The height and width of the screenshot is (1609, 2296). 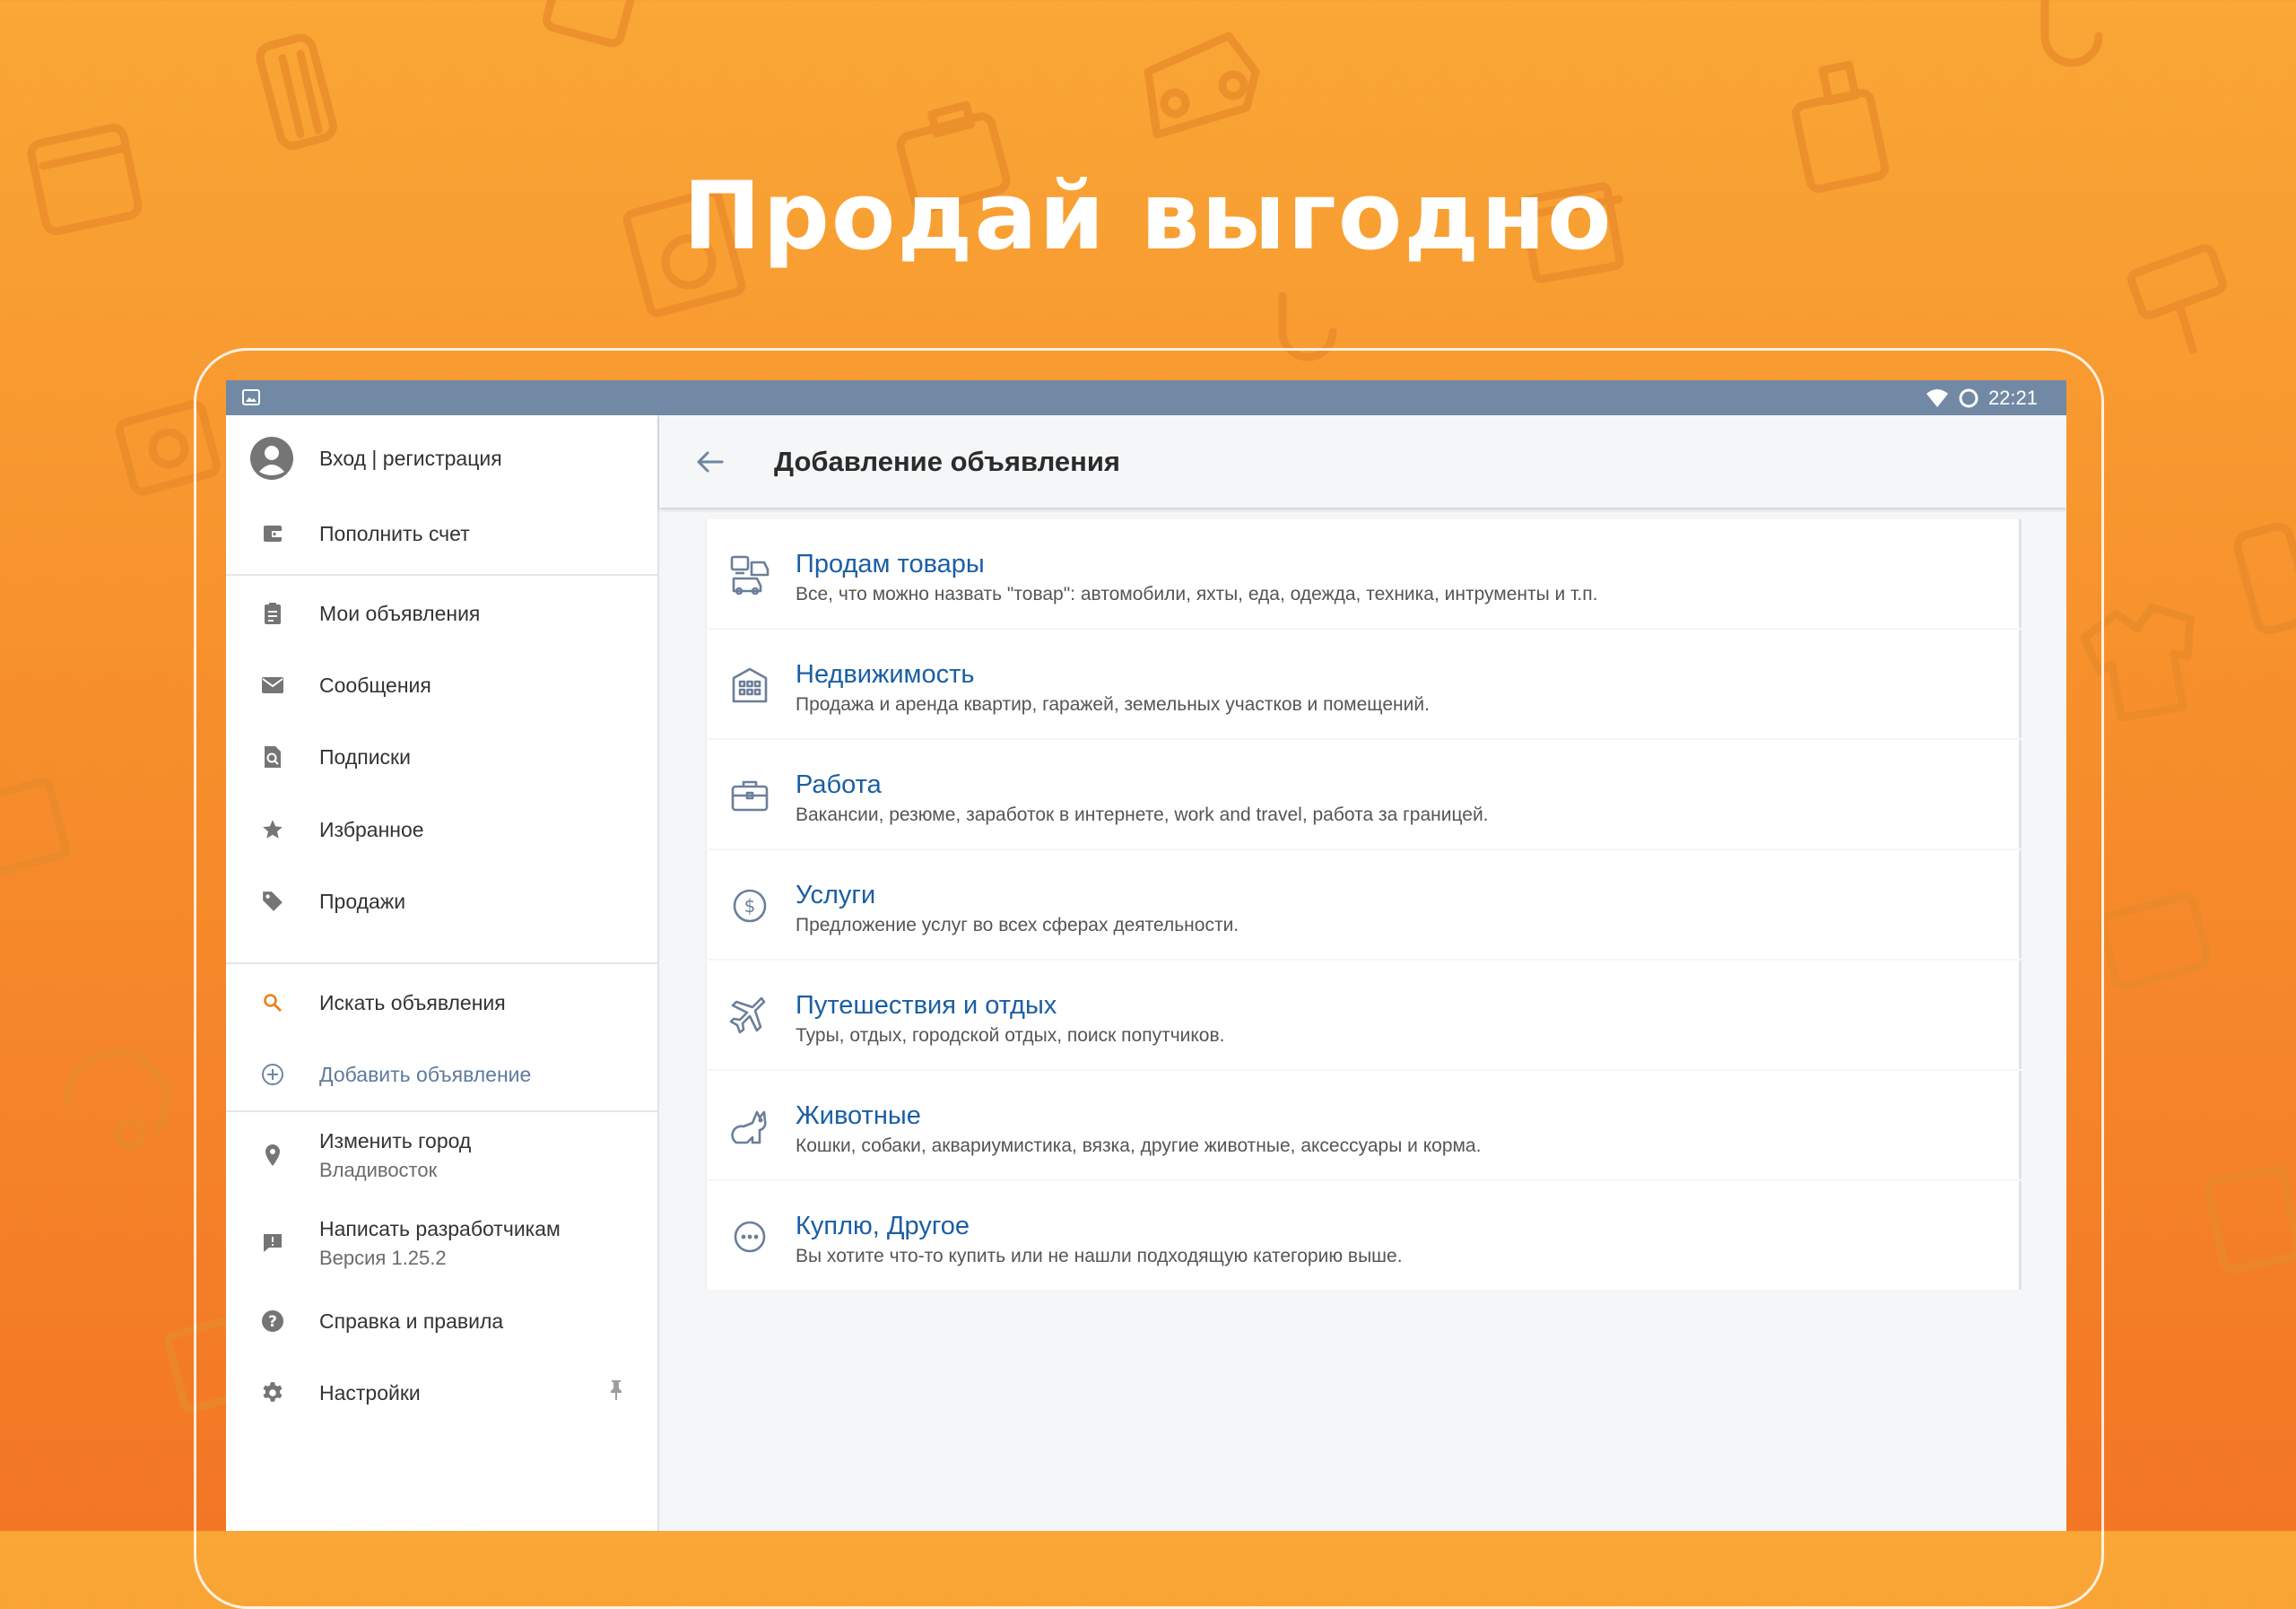 What do you see at coordinates (1969, 398) in the screenshot?
I see `battery-circle-icon` at bounding box center [1969, 398].